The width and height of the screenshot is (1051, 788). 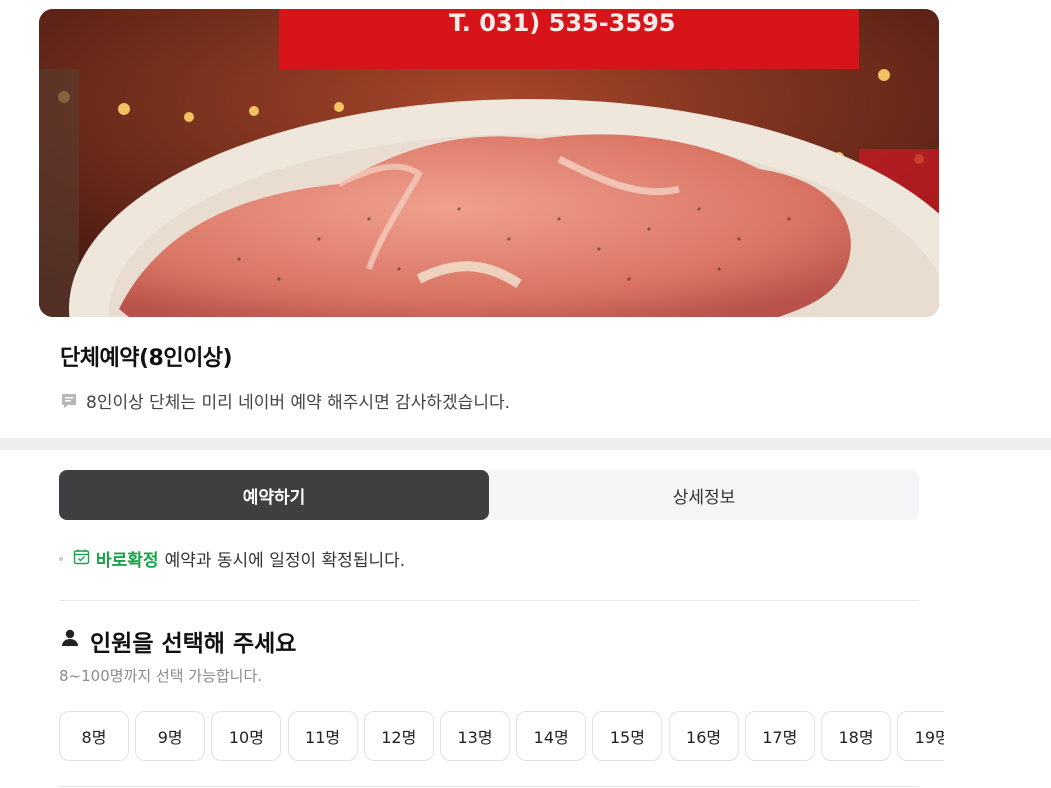 What do you see at coordinates (627, 736) in the screenshot?
I see `people-option-chip: 15명` at bounding box center [627, 736].